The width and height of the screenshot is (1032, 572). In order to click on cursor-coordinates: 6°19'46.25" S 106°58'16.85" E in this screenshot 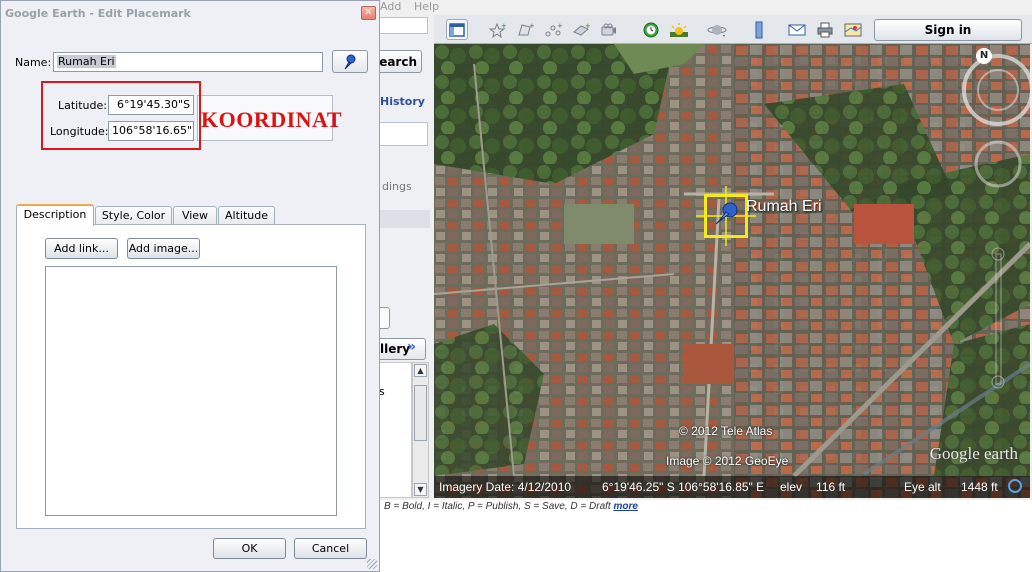, I will do `click(683, 487)`.